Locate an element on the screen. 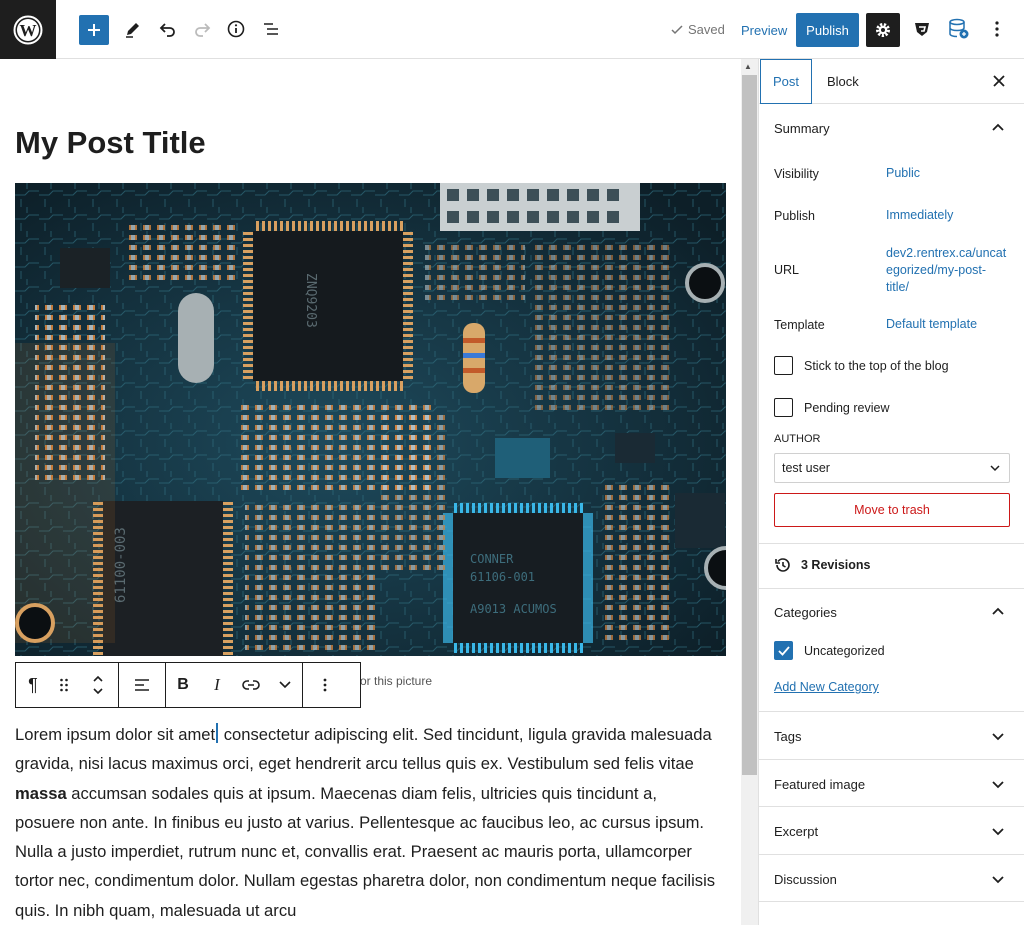  publish-button: Publish is located at coordinates (827, 30).